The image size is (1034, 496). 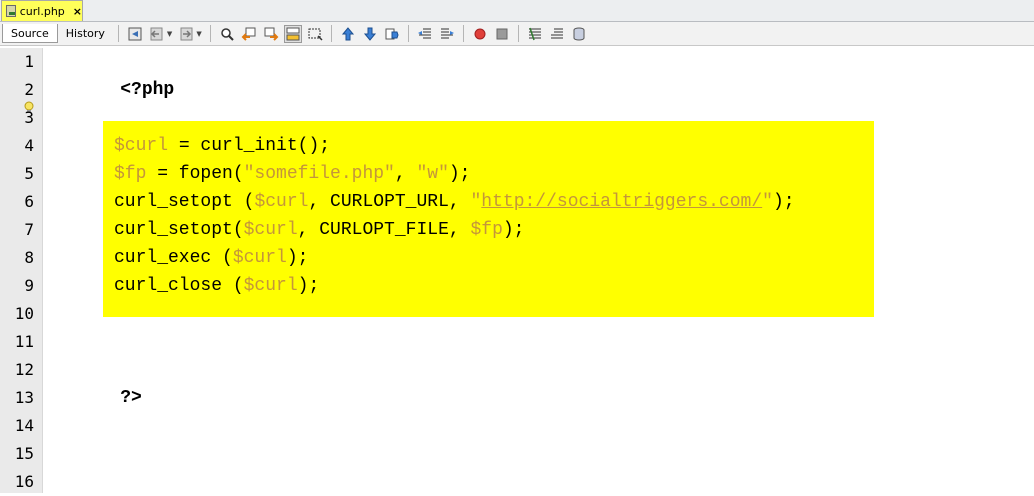 What do you see at coordinates (184, 202) in the screenshot?
I see `code-text: curl_setopt (` at bounding box center [184, 202].